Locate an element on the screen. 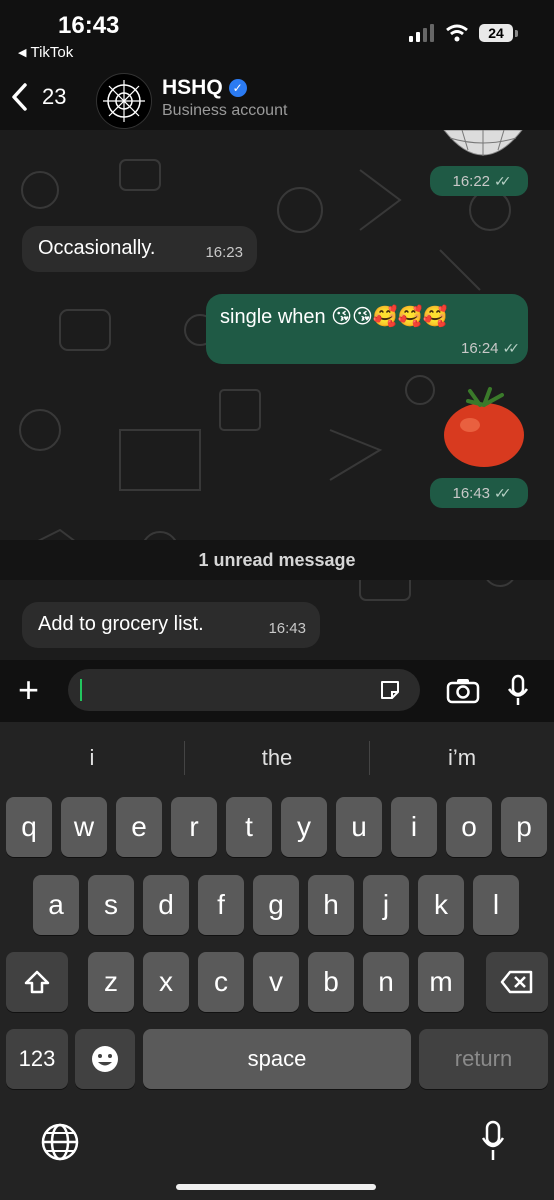  status-bar: 16:43 ◀ TikTok 24 is located at coordinates (277, 35).